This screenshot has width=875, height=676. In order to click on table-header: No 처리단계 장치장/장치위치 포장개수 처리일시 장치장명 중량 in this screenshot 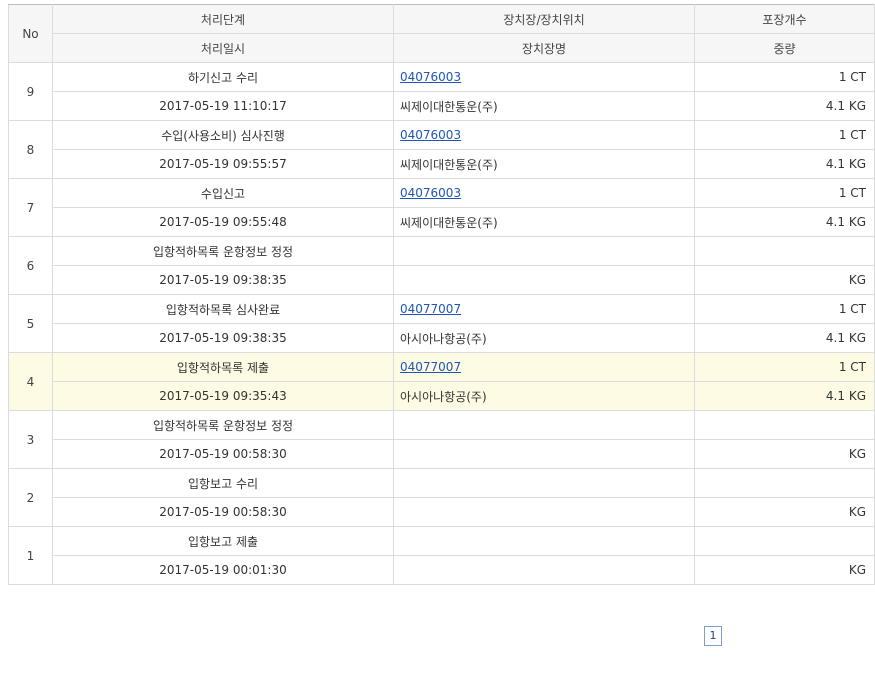, I will do `click(441, 33)`.